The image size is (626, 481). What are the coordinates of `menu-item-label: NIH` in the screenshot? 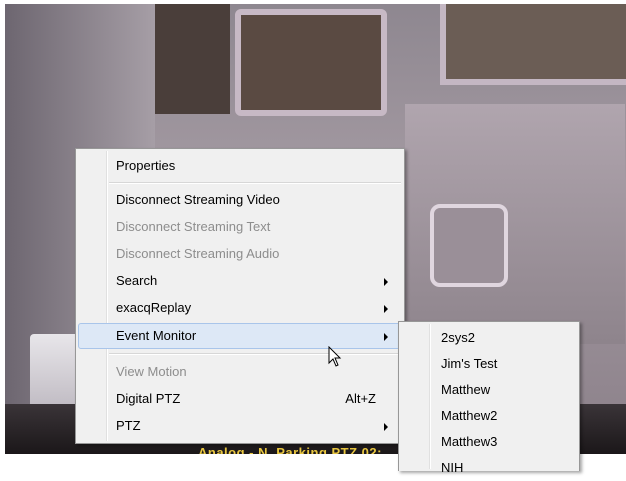 It's located at (452, 467).